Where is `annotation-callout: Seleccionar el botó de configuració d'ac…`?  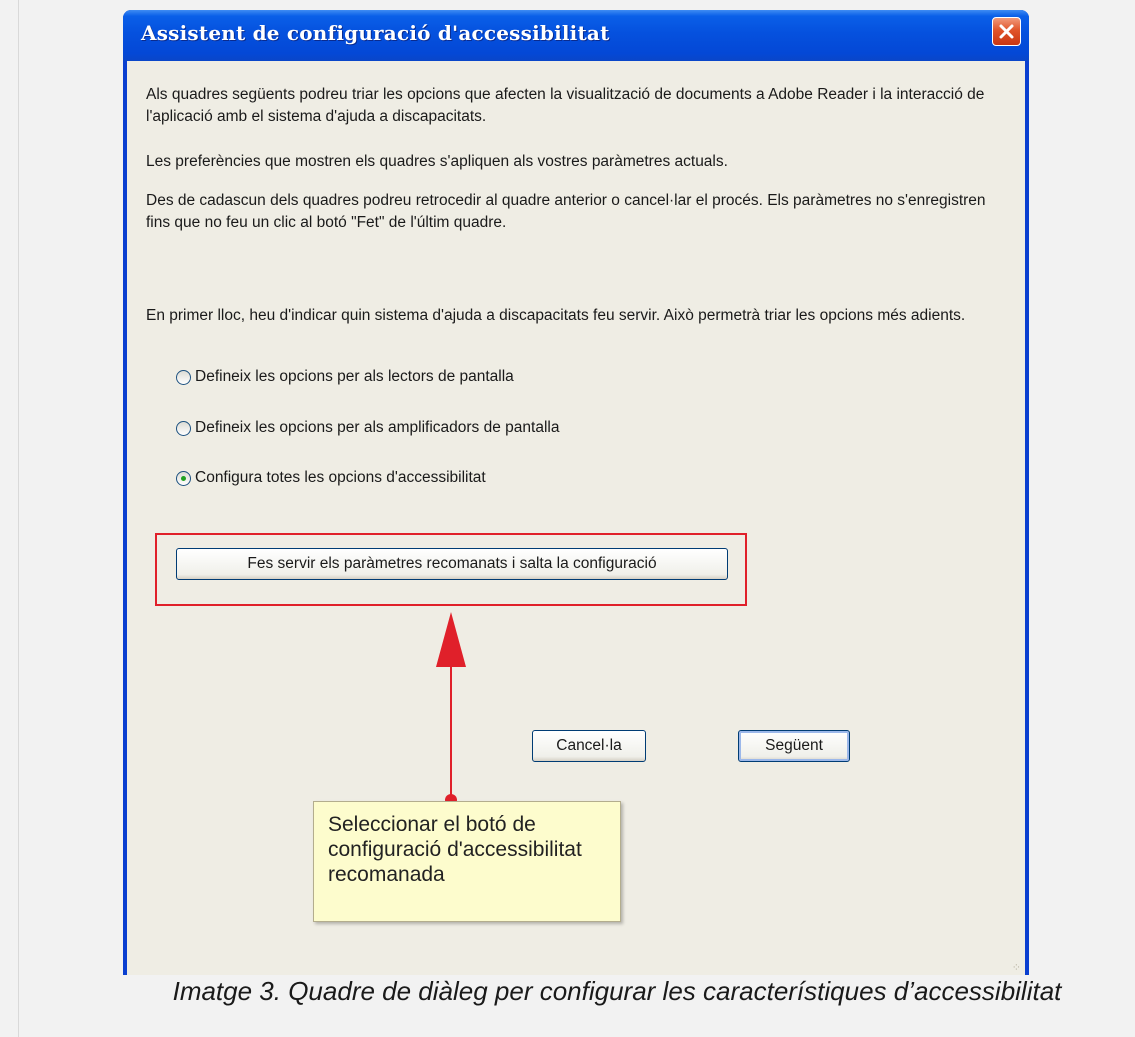
annotation-callout: Seleccionar el botó de configuració d'ac… is located at coordinates (467, 861).